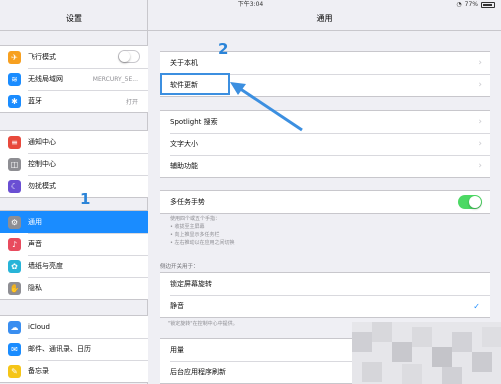 This screenshot has width=501, height=384. What do you see at coordinates (74, 327) in the screenshot?
I see `sidebar-item-icloud: ☁ iCloud` at bounding box center [74, 327].